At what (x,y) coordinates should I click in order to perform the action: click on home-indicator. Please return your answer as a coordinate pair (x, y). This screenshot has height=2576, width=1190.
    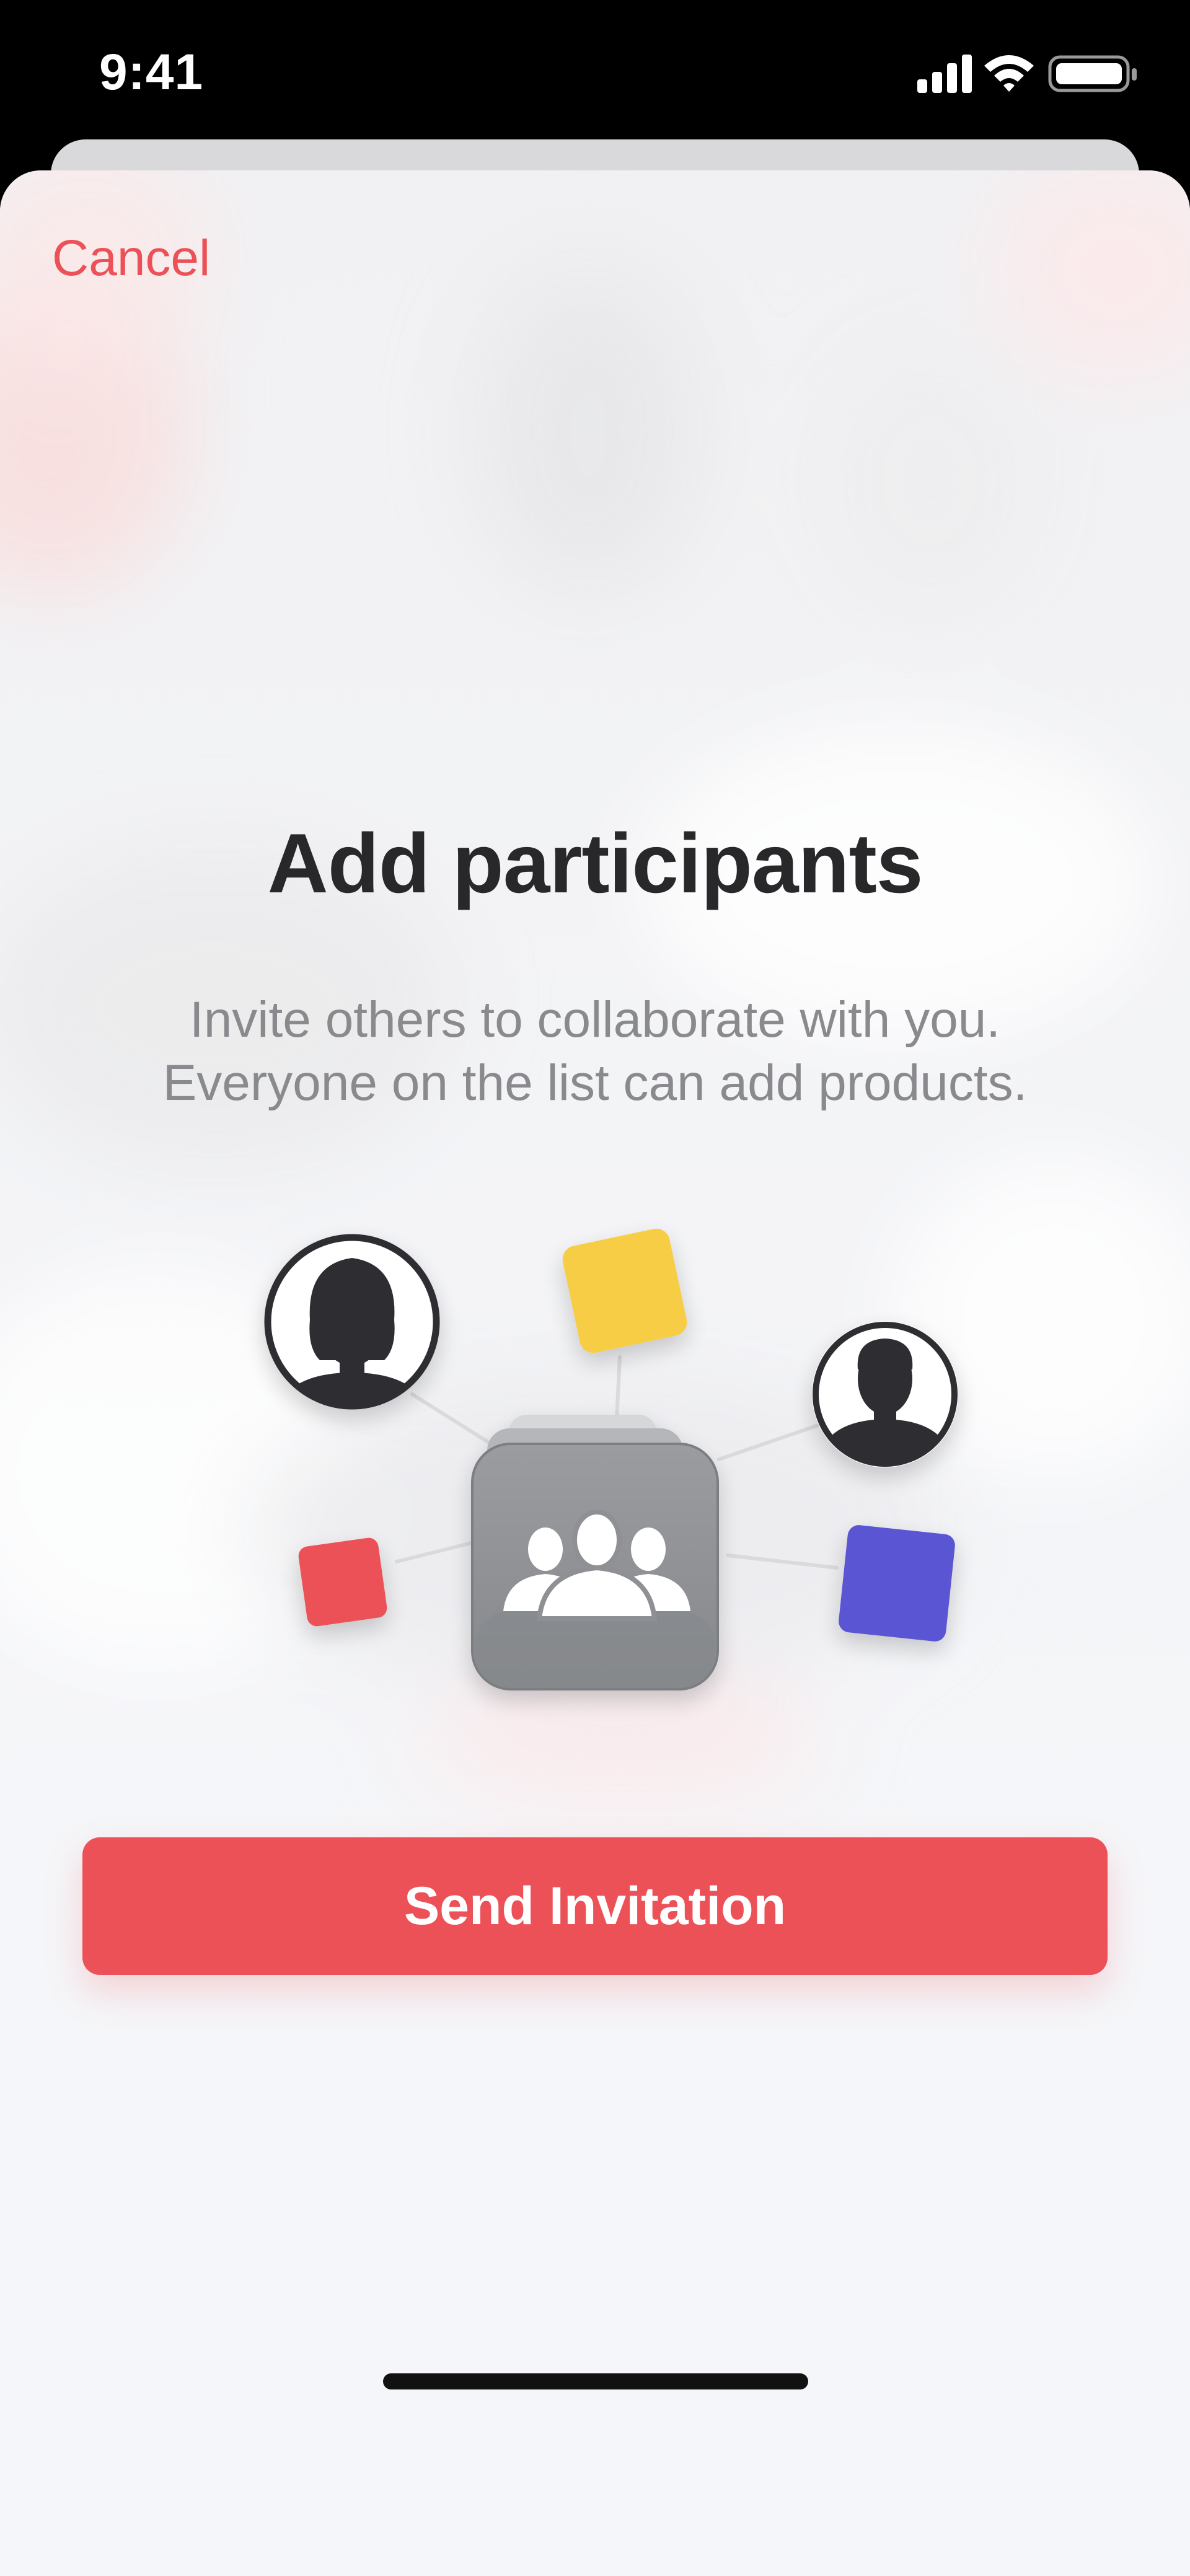
    Looking at the image, I should click on (595, 2381).